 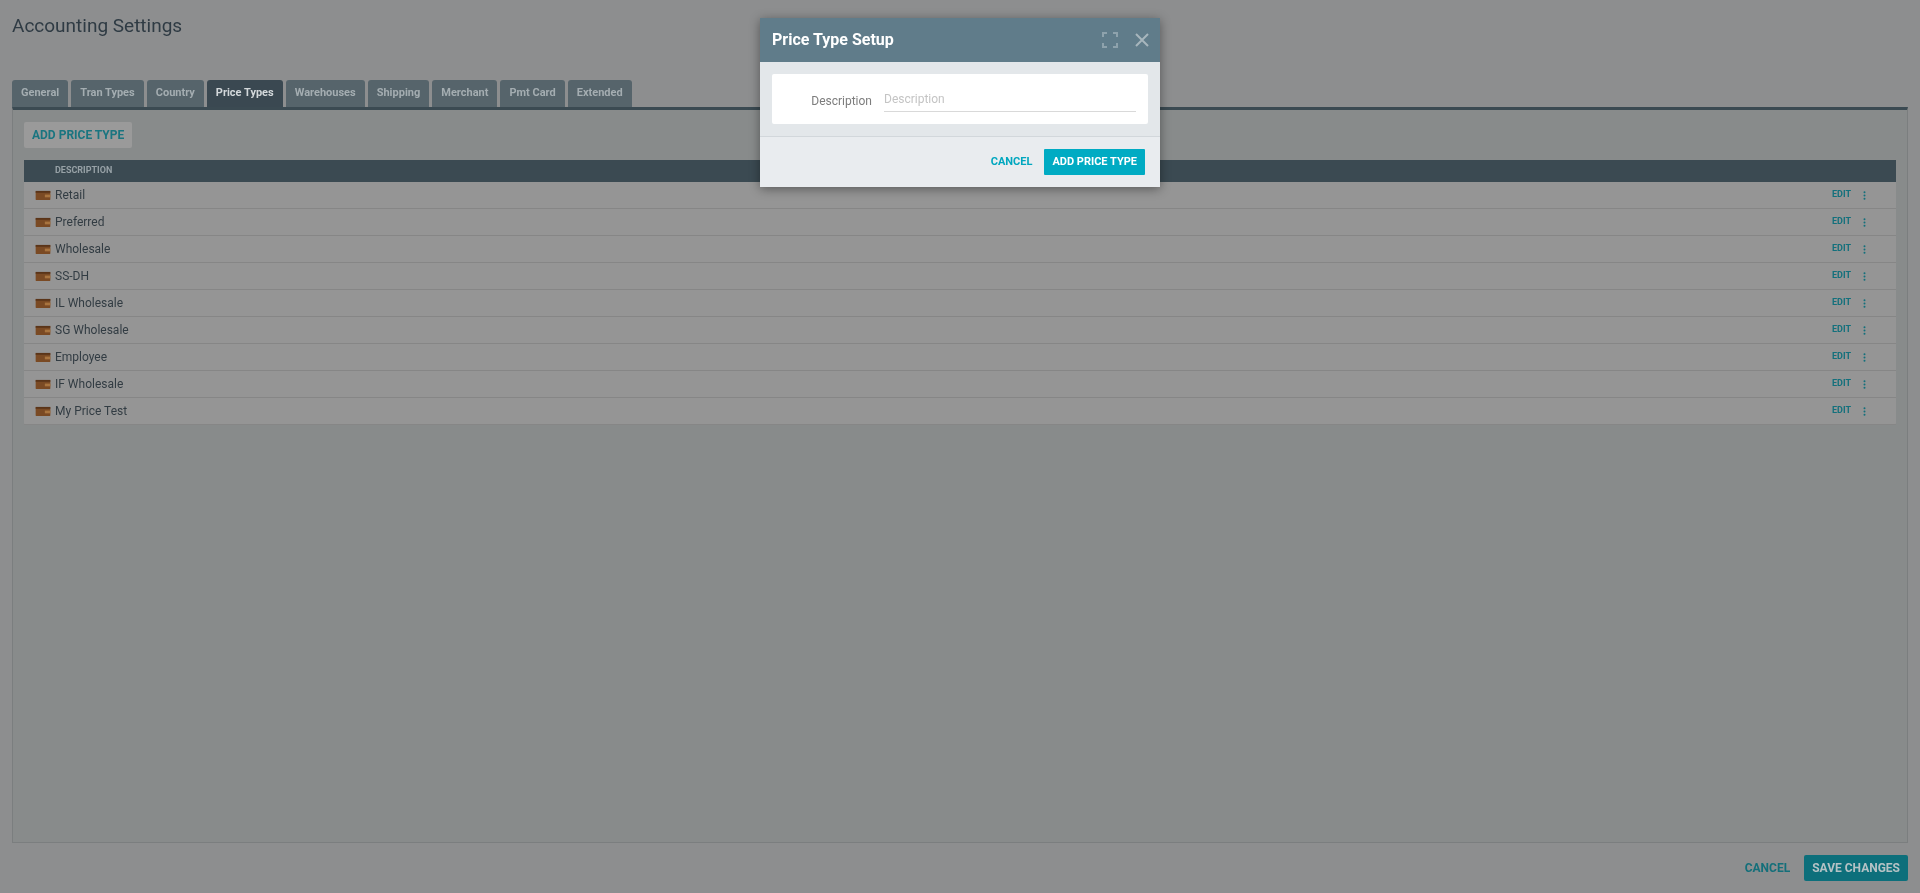 What do you see at coordinates (92, 330) in the screenshot?
I see `table-cell-text: SG Wholesale` at bounding box center [92, 330].